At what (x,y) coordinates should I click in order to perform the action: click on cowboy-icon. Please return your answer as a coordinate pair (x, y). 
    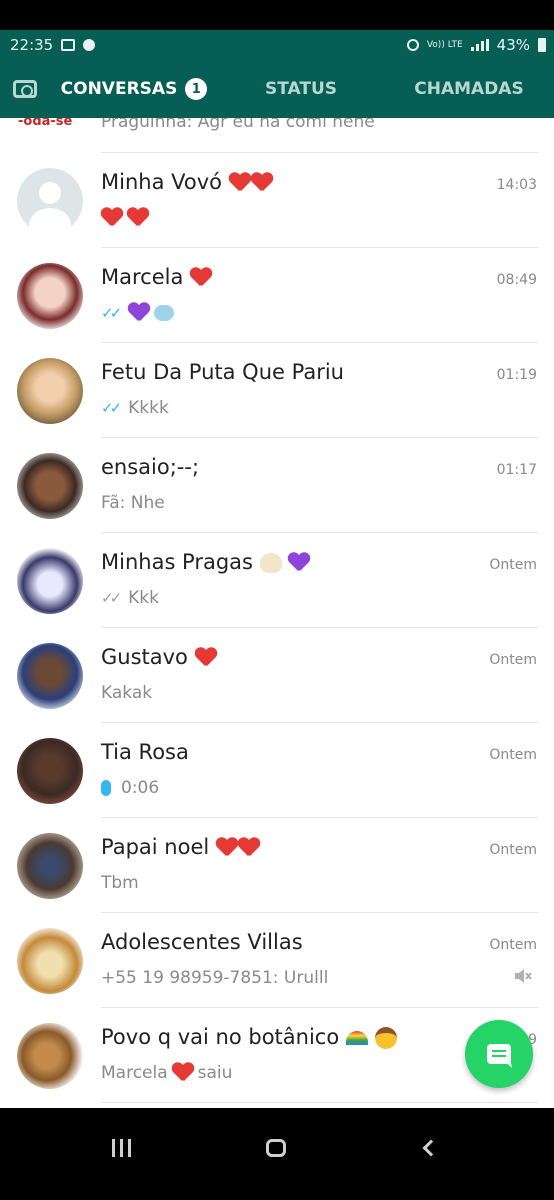
    Looking at the image, I should click on (385, 1038).